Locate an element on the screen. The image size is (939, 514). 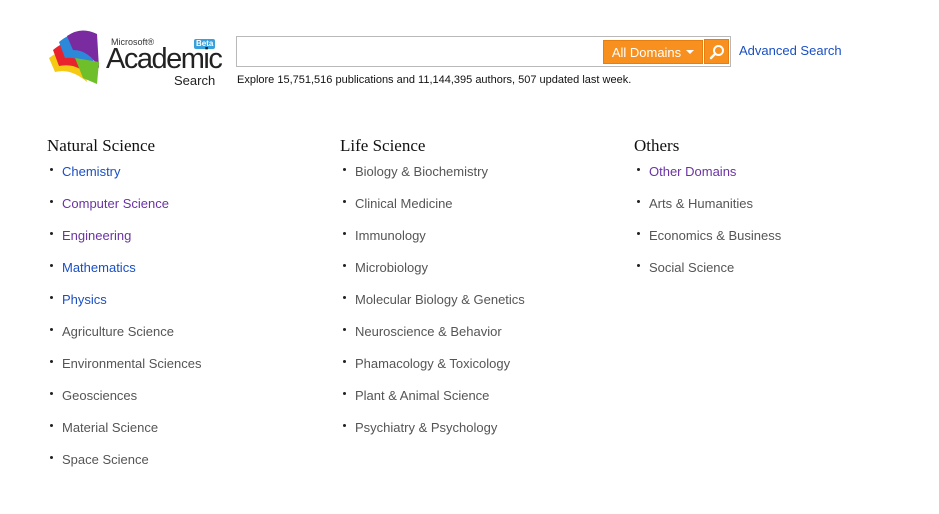
domain-list-item: Mathematics is located at coordinates (124, 276).